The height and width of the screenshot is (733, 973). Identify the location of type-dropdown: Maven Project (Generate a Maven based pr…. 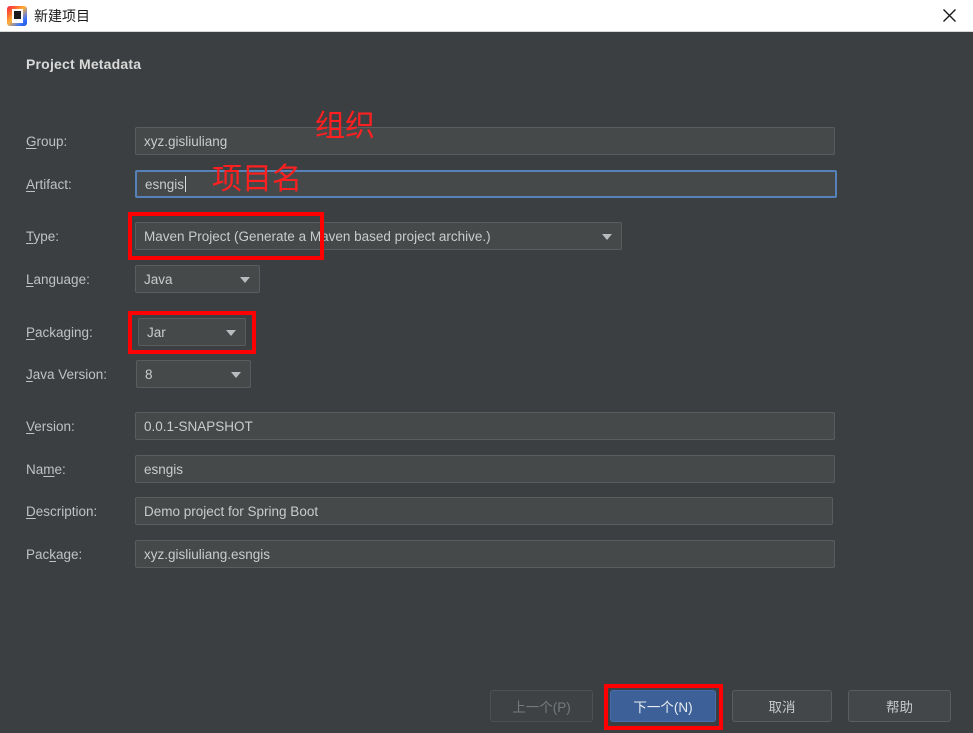
(378, 236).